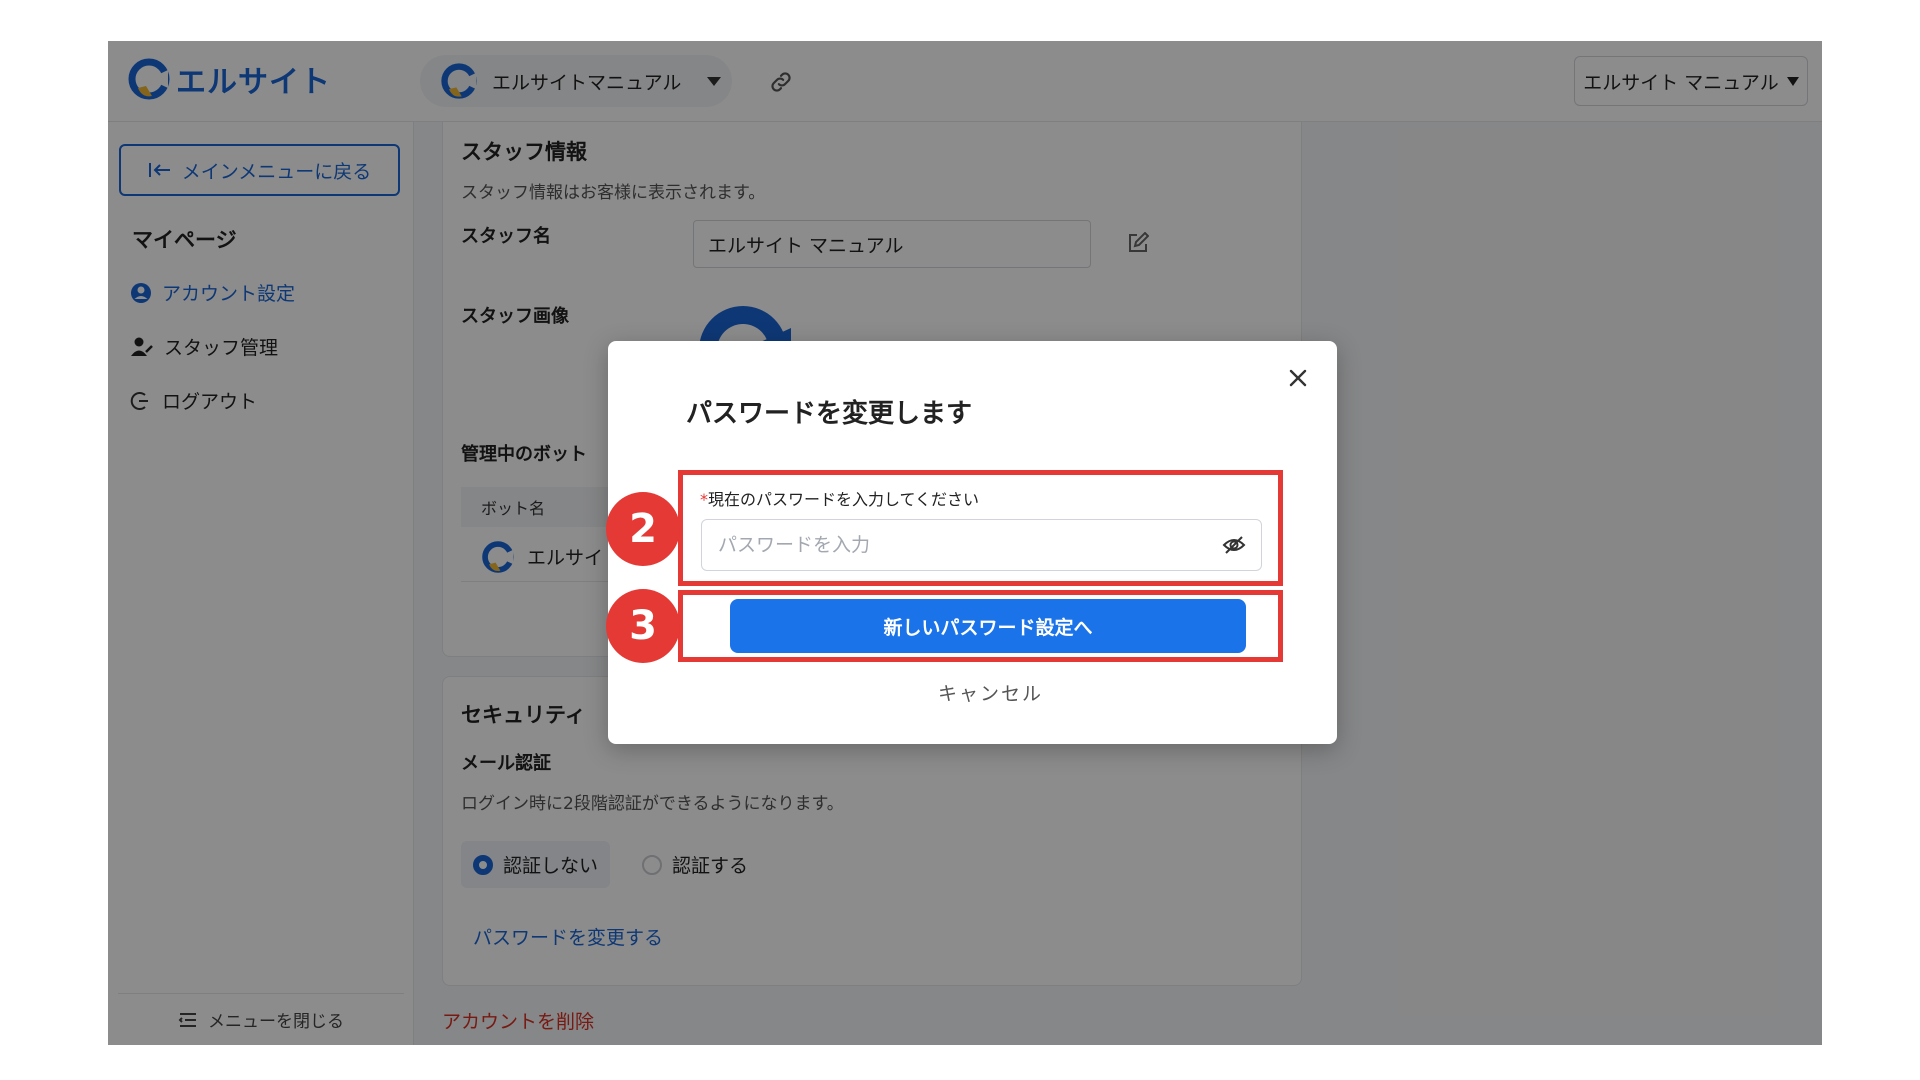 The width and height of the screenshot is (1920, 1080). I want to click on step-badge-3: 3, so click(643, 626).